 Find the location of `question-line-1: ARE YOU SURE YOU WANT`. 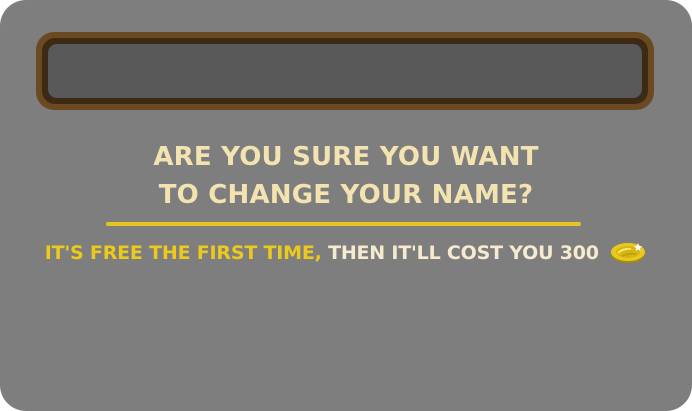

question-line-1: ARE YOU SURE YOU WANT is located at coordinates (346, 157).